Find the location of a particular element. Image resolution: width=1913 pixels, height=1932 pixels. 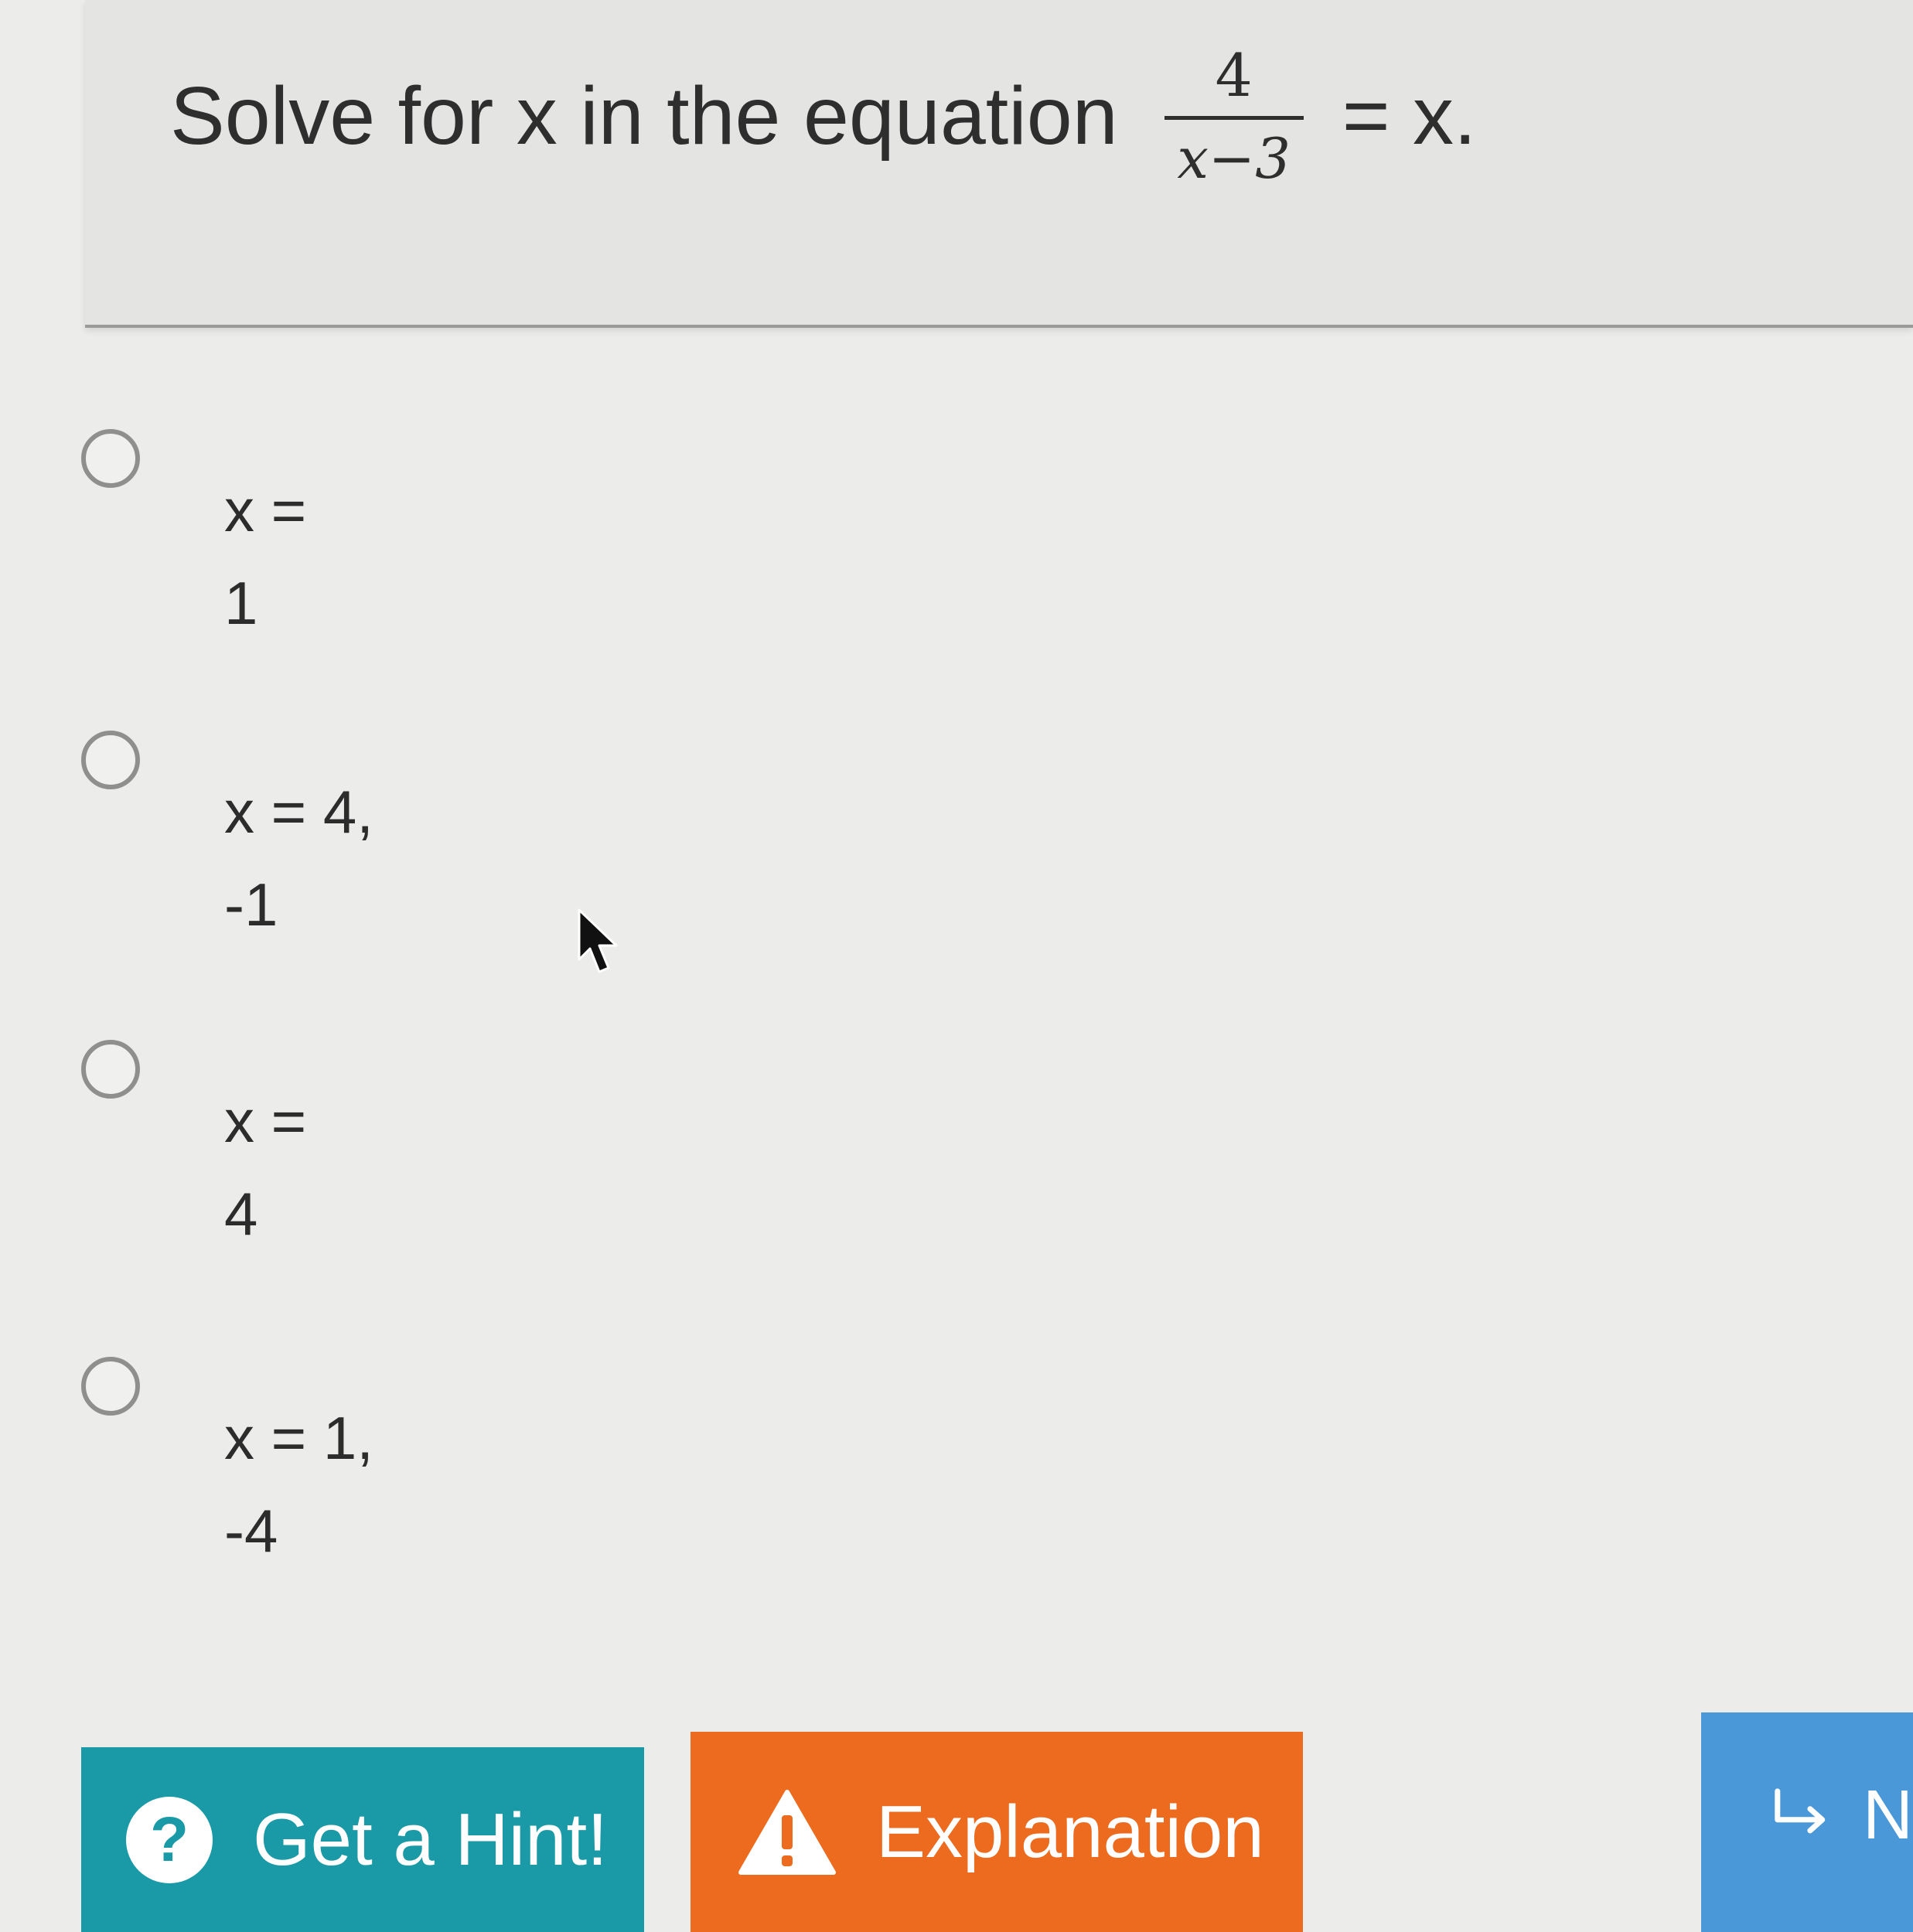

explanation-button: Explanation is located at coordinates (997, 1832).